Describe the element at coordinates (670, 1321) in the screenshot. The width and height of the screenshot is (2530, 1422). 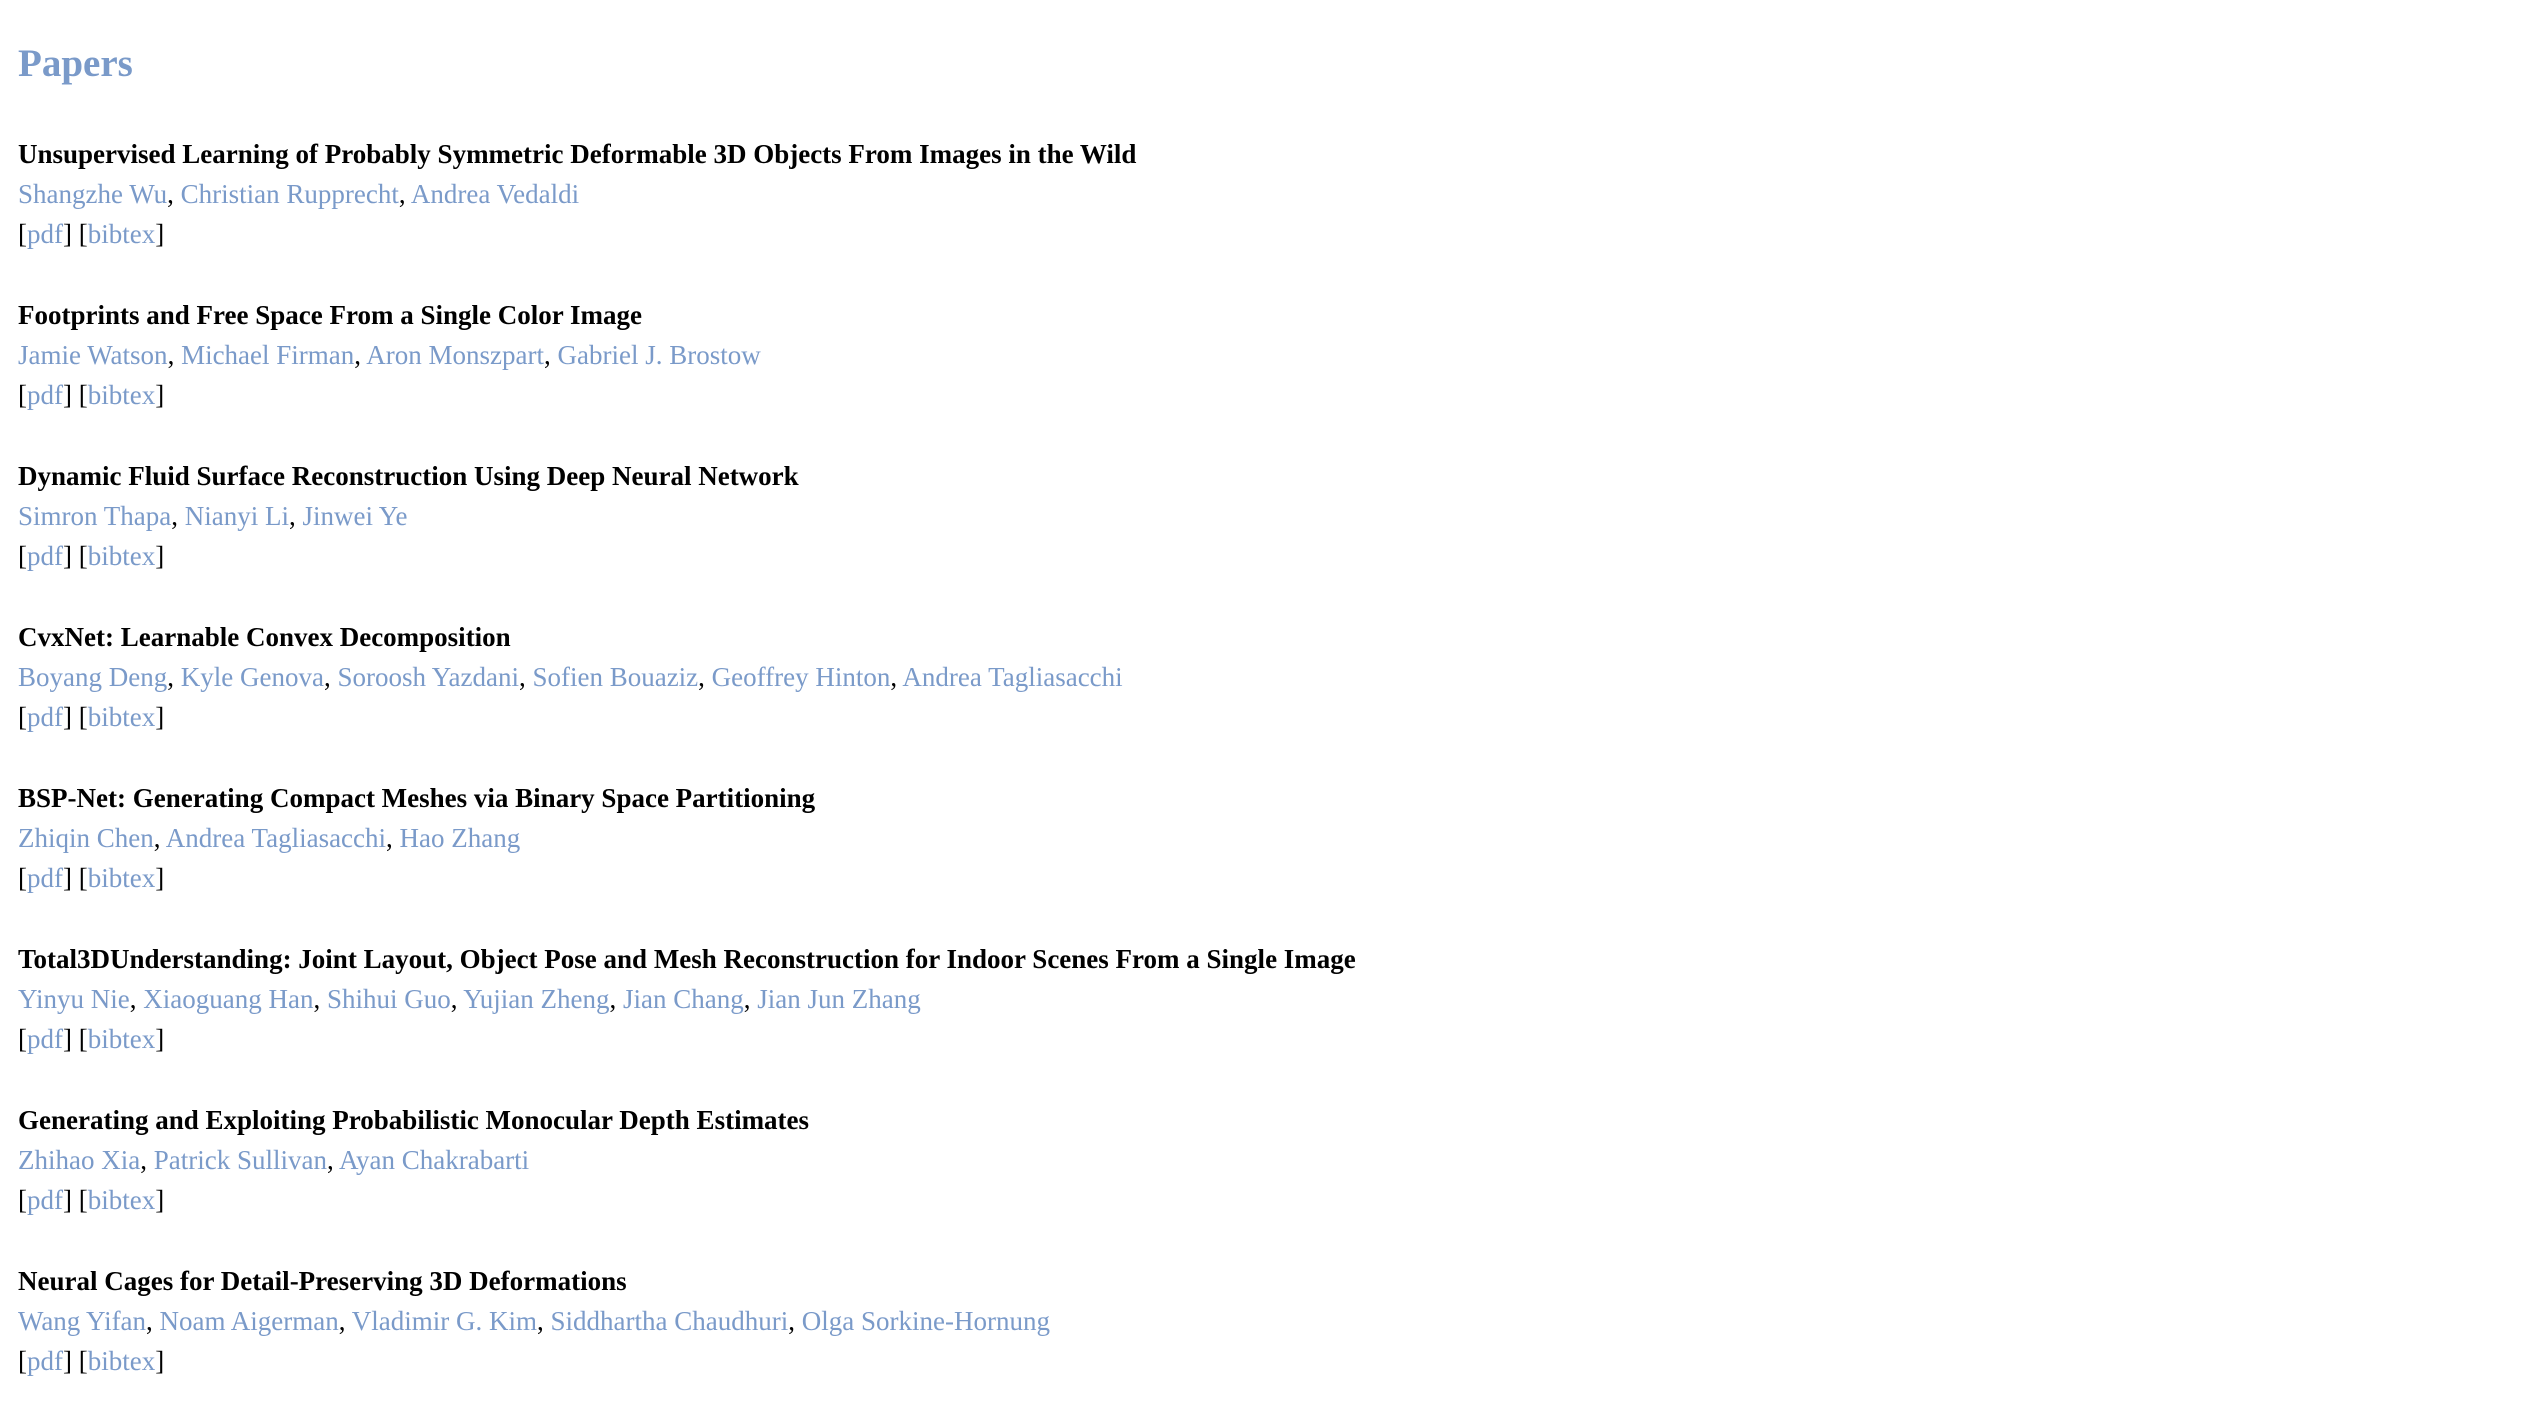
I see `author-link: Siddhartha Chaudhuri` at that location.